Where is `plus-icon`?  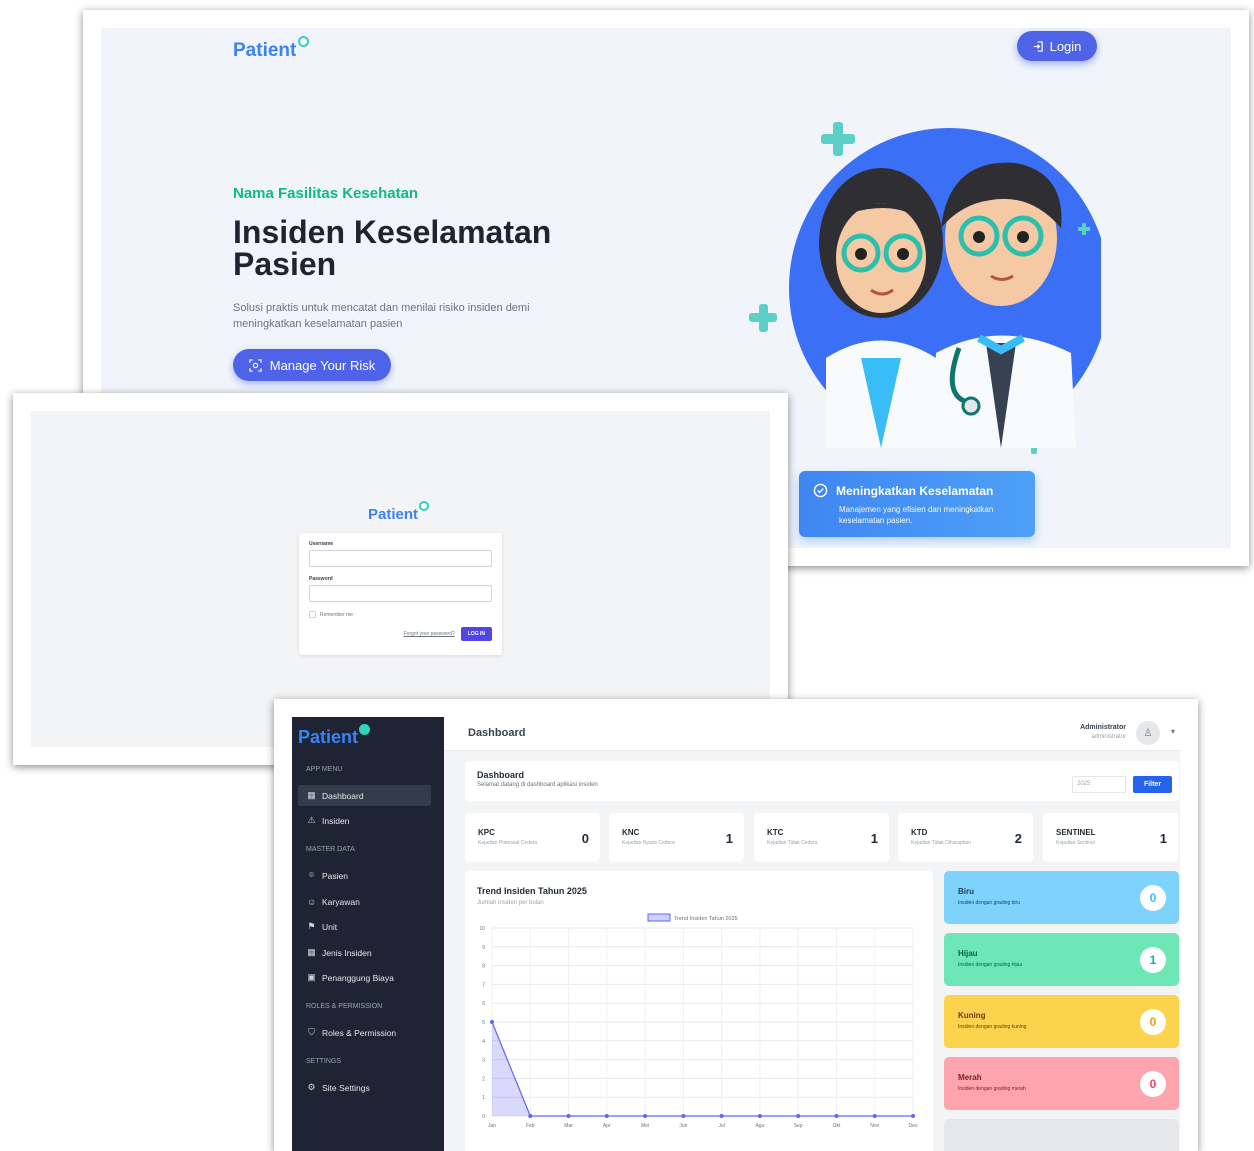 plus-icon is located at coordinates (424, 506).